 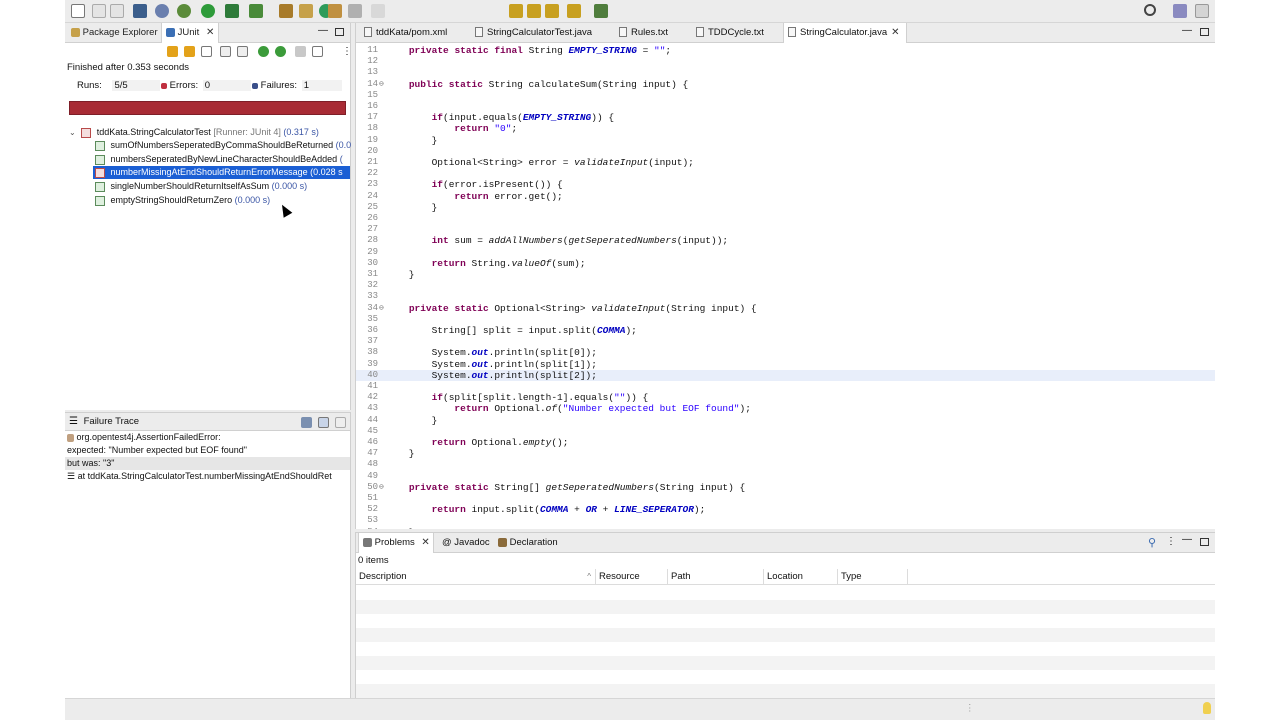 What do you see at coordinates (641, 33) in the screenshot?
I see `editor-tab-rules: Rules.txt` at bounding box center [641, 33].